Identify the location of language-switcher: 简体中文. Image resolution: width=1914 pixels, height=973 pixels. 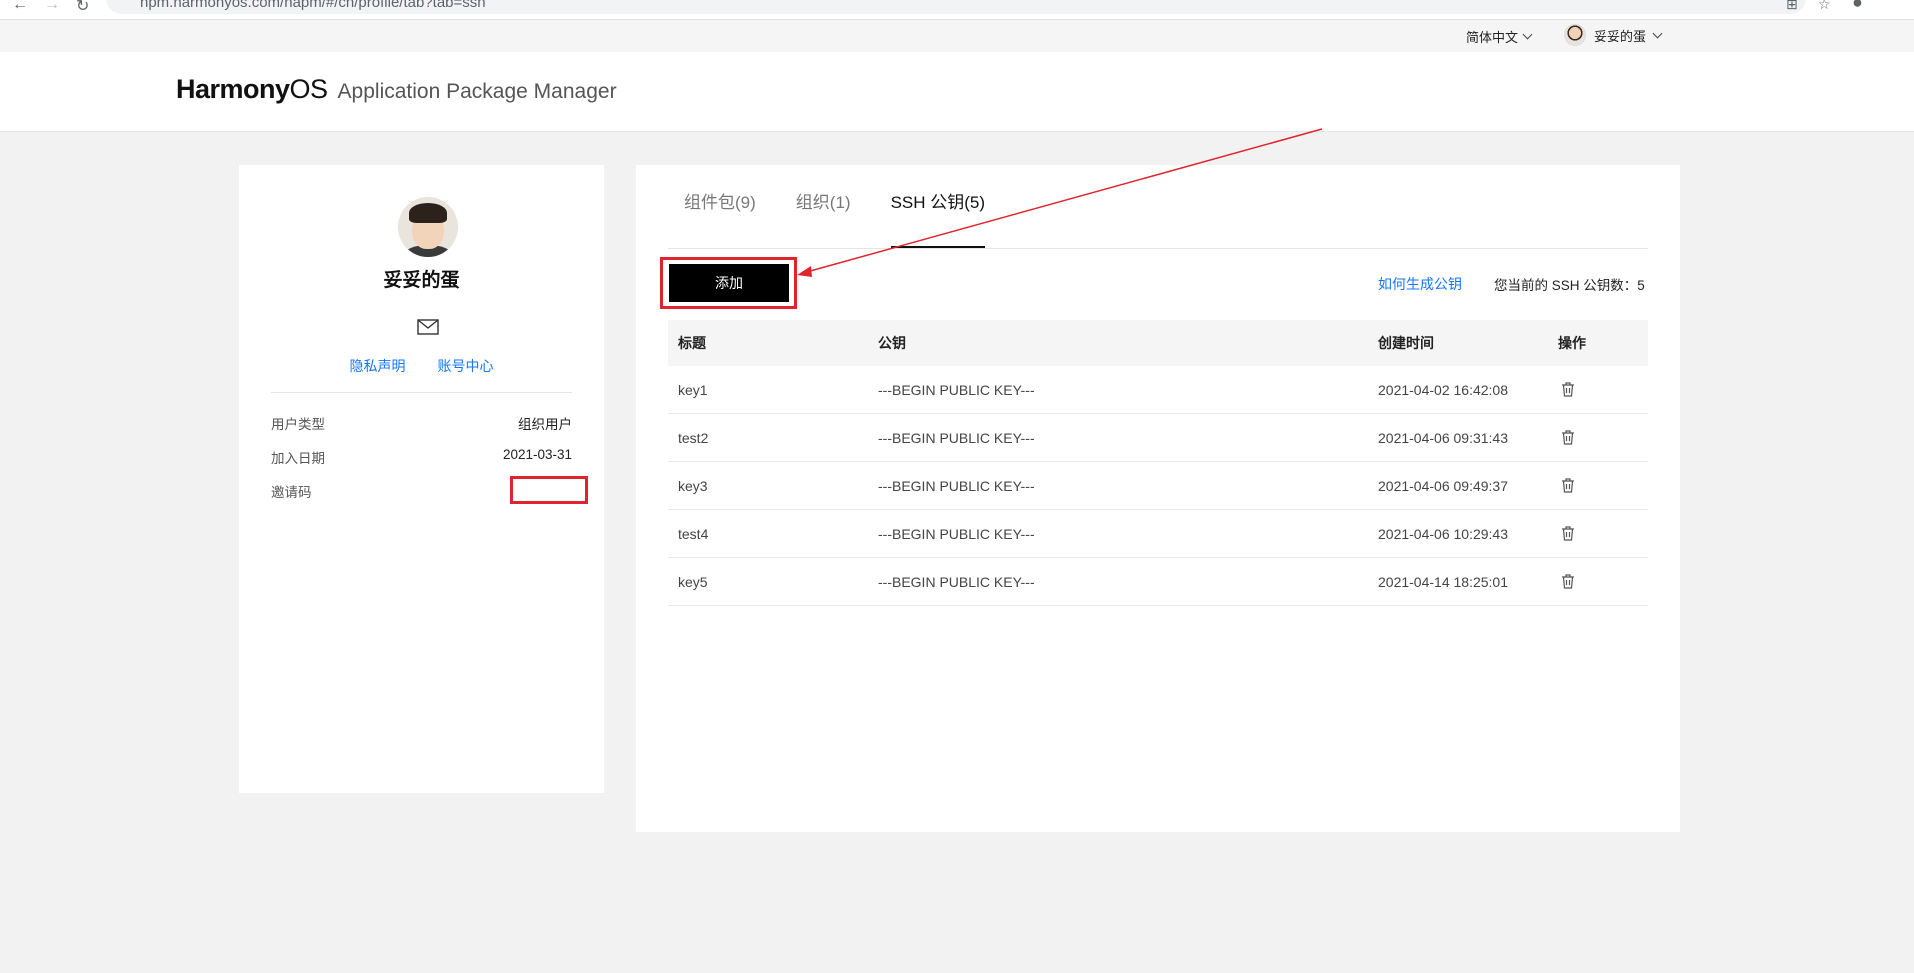
(1499, 36).